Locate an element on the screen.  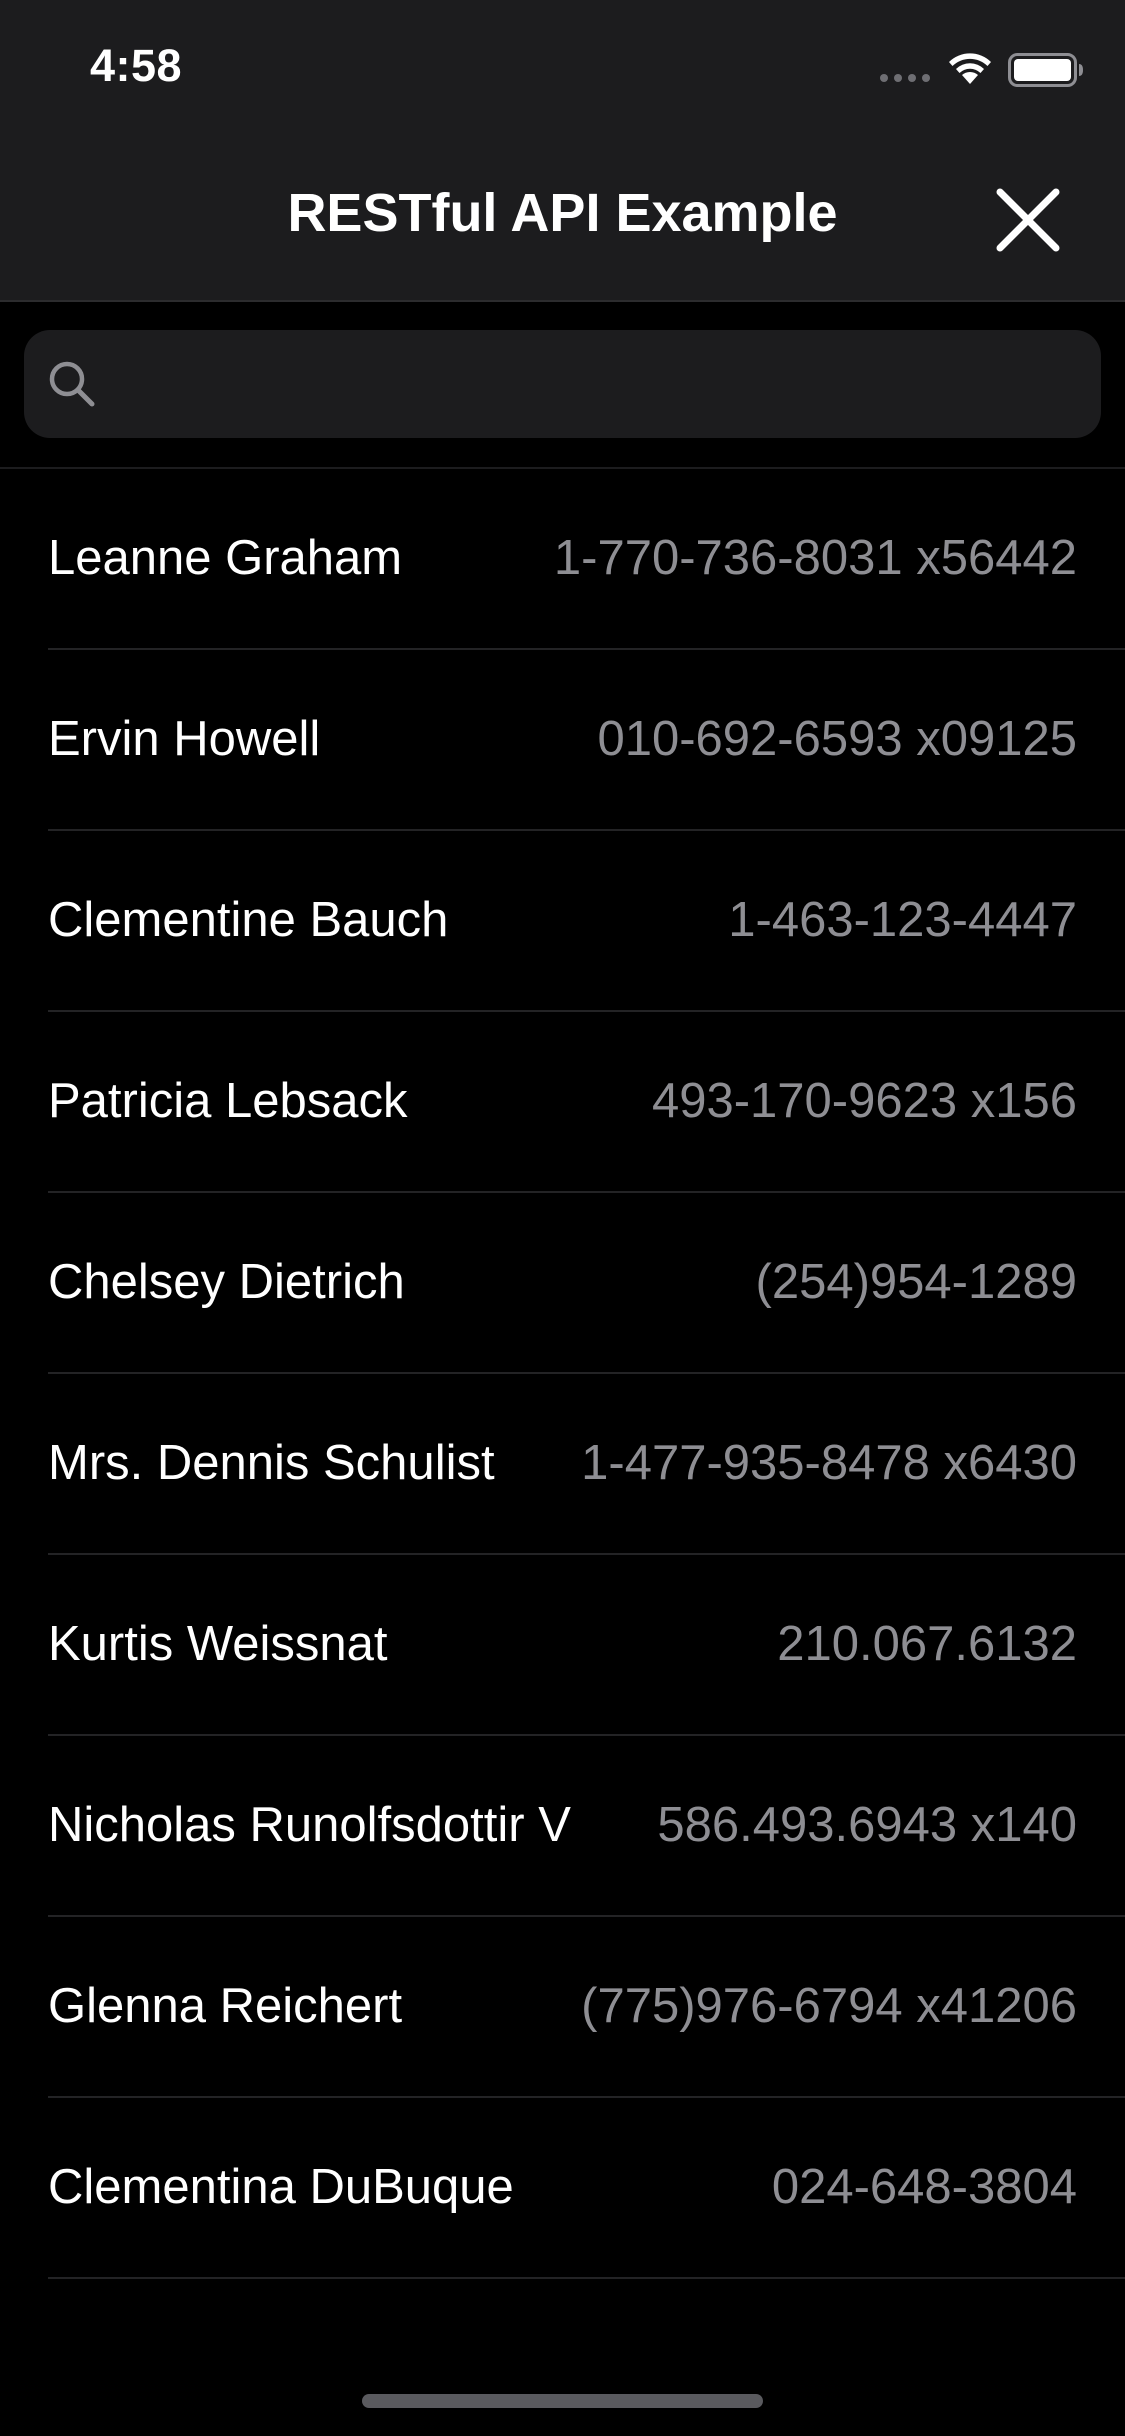
contact-phone: (254)954-1289 is located at coordinates (916, 1282).